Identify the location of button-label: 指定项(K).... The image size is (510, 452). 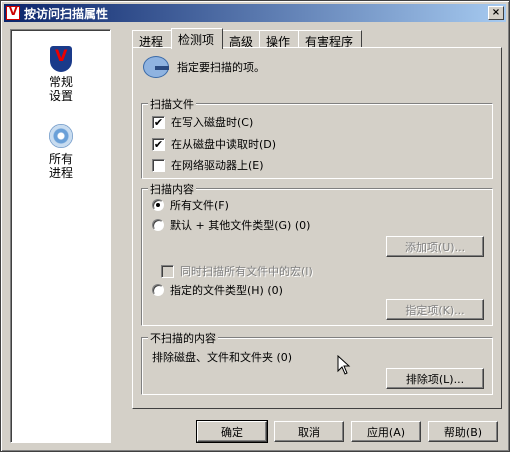
(435, 310).